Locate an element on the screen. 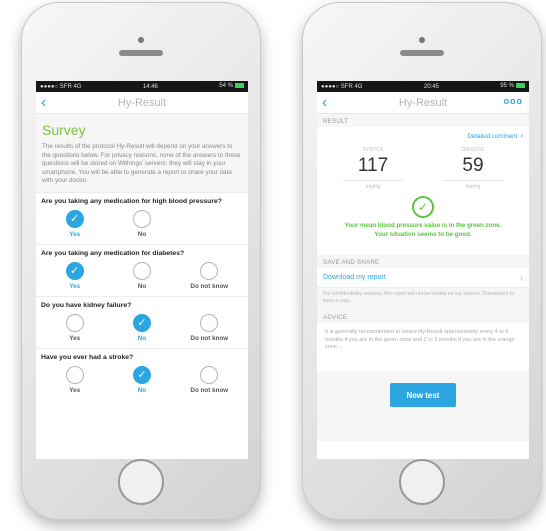 Image resolution: width=546 pixels, height=531 pixels. detailed-comment-link: Detailed comment › is located at coordinates (495, 135).